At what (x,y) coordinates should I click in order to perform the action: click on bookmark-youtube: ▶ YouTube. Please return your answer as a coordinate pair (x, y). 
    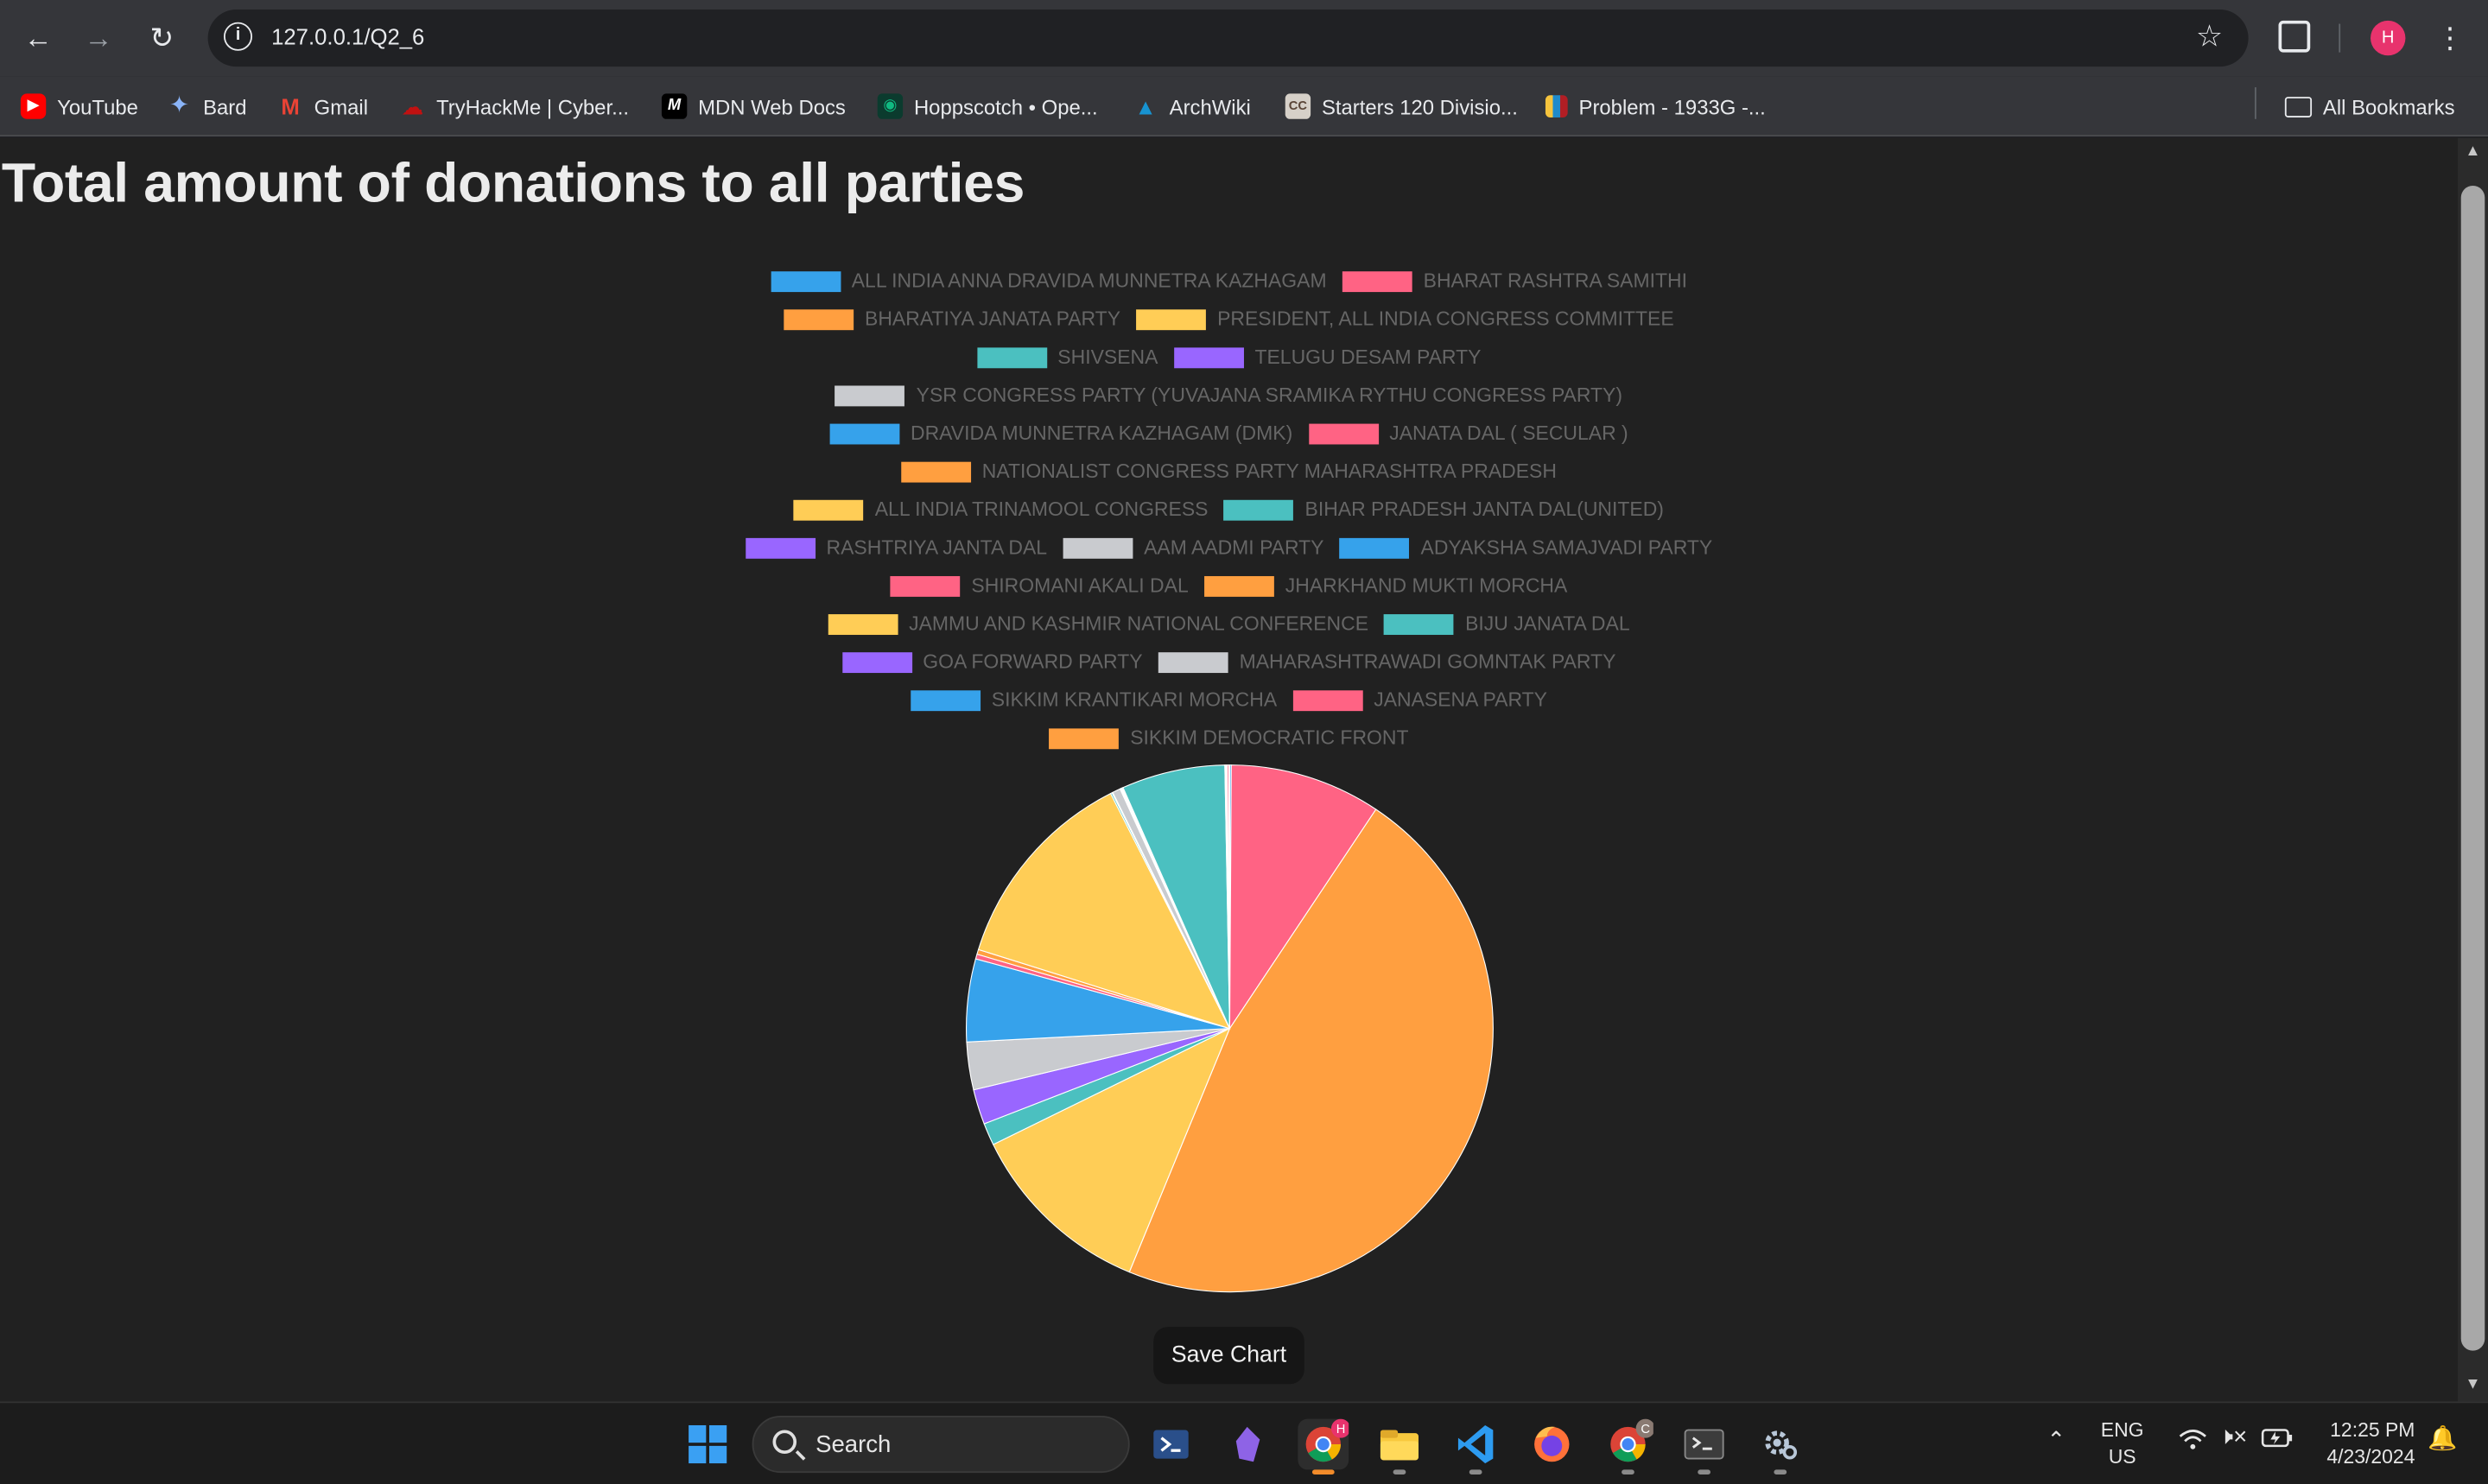
    Looking at the image, I should click on (79, 107).